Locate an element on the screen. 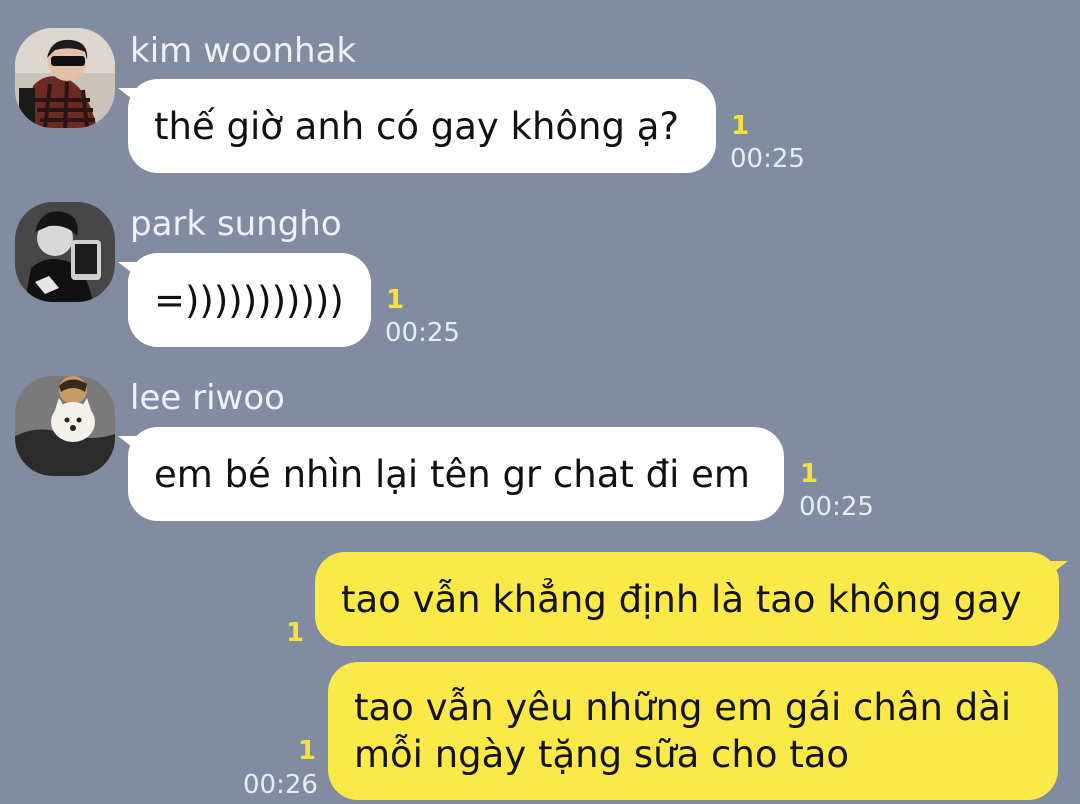  avatar-kim-woonhak is located at coordinates (65, 78).